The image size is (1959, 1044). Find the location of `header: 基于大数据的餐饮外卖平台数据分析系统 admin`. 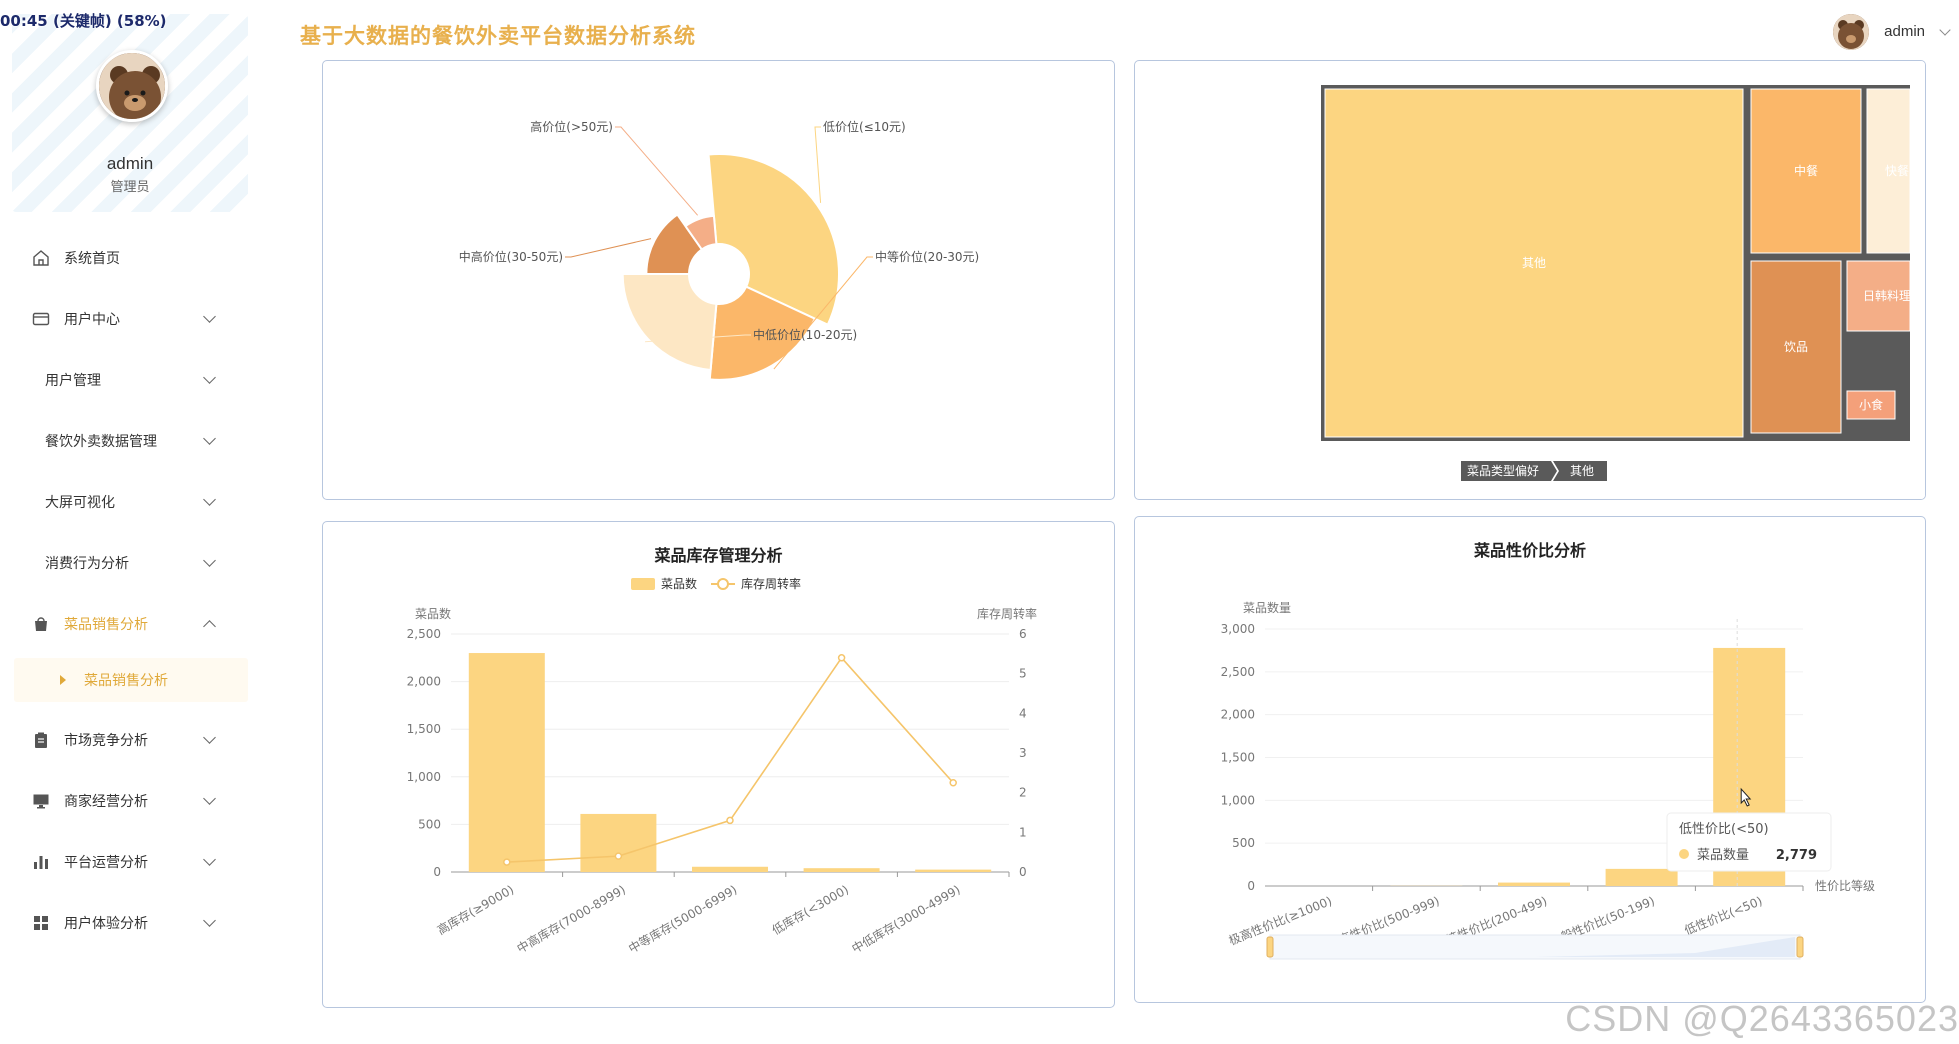

header: 基于大数据的餐饮外卖平台数据分析系统 admin is located at coordinates (1110, 34).